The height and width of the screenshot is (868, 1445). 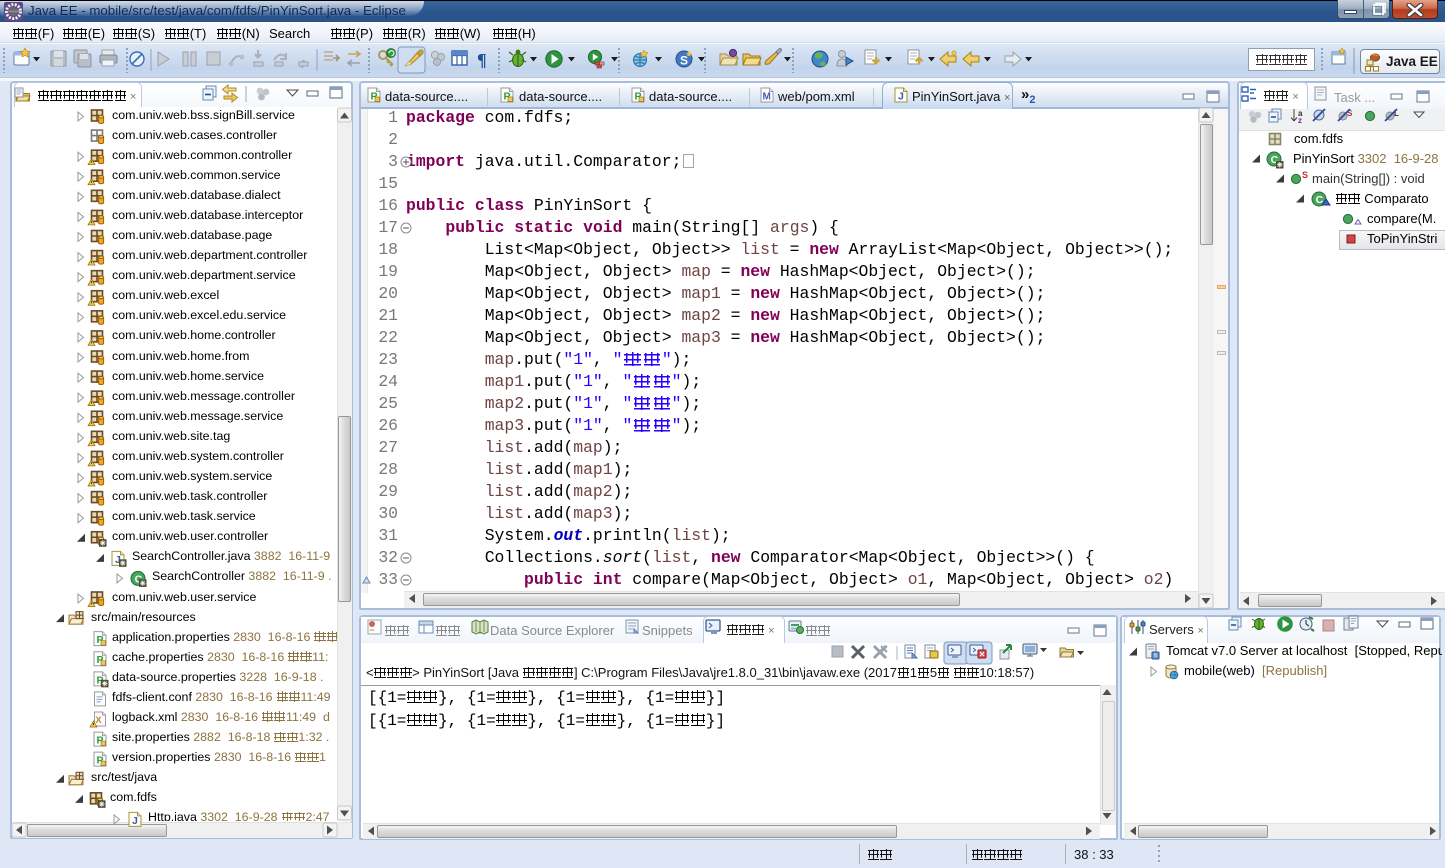 What do you see at coordinates (1305, 175) in the screenshot?
I see `svg-text: S` at bounding box center [1305, 175].